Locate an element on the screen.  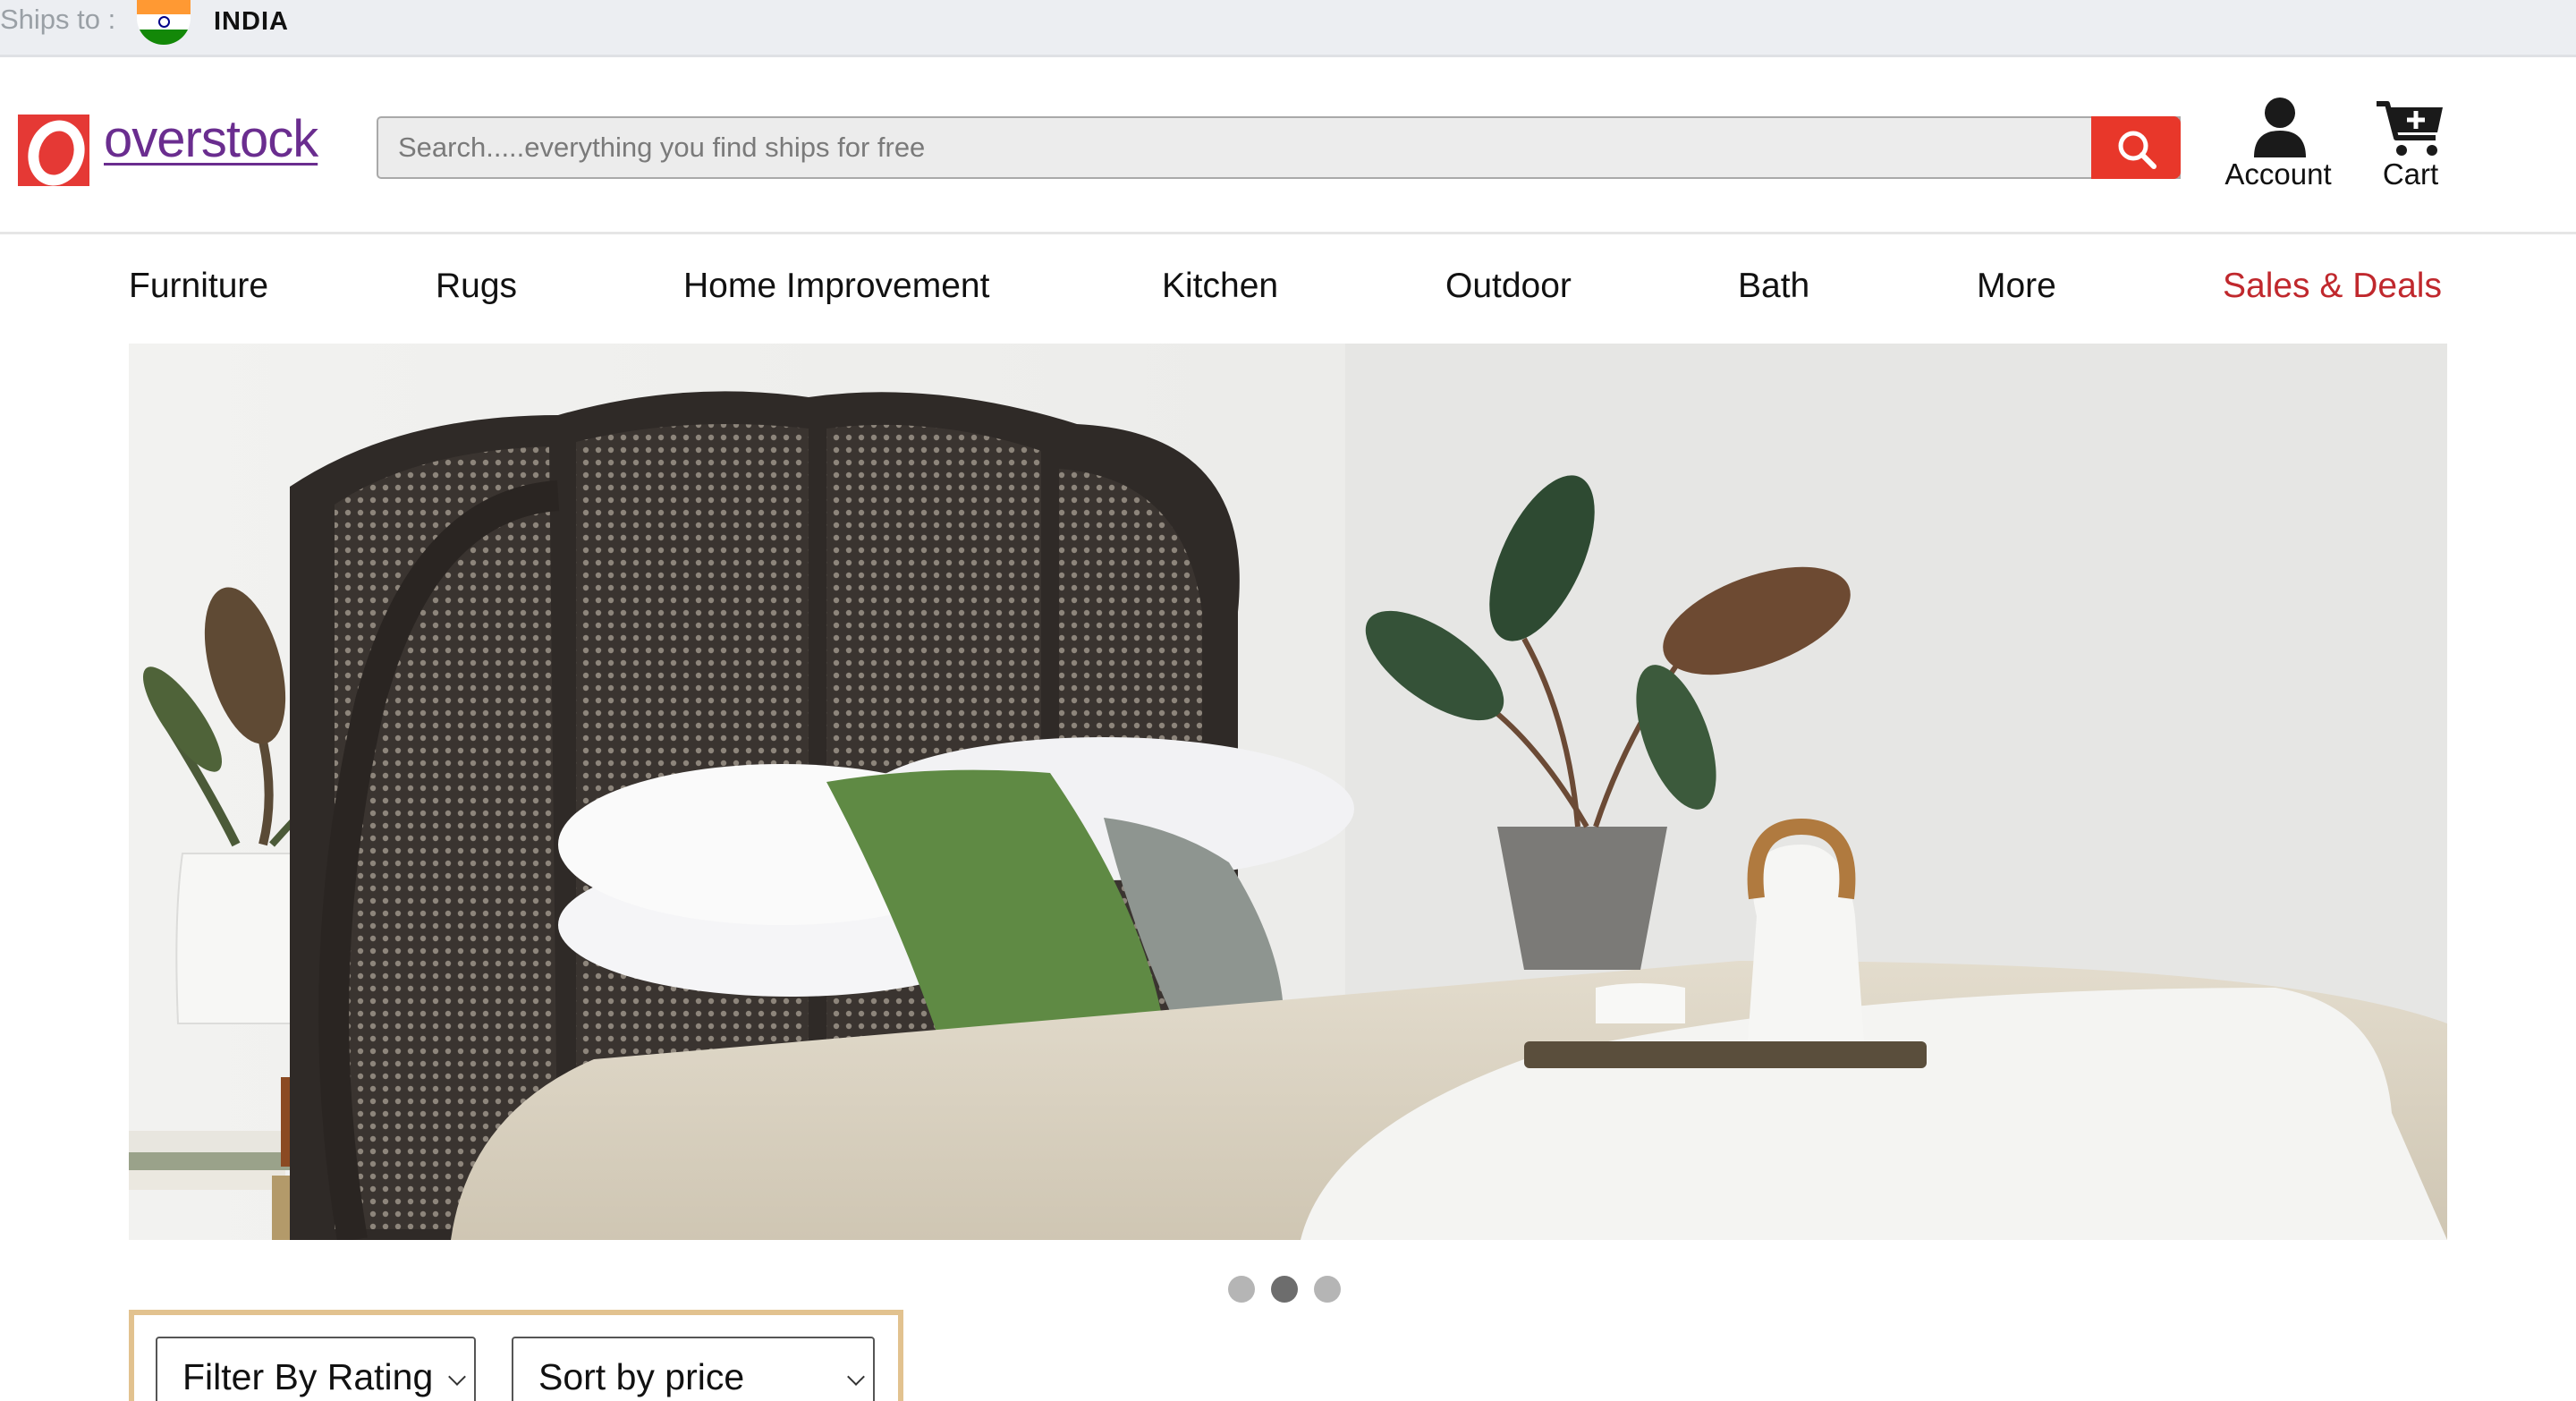
filter-by-rating-label: Filter By Rating is located at coordinates (308, 1376).